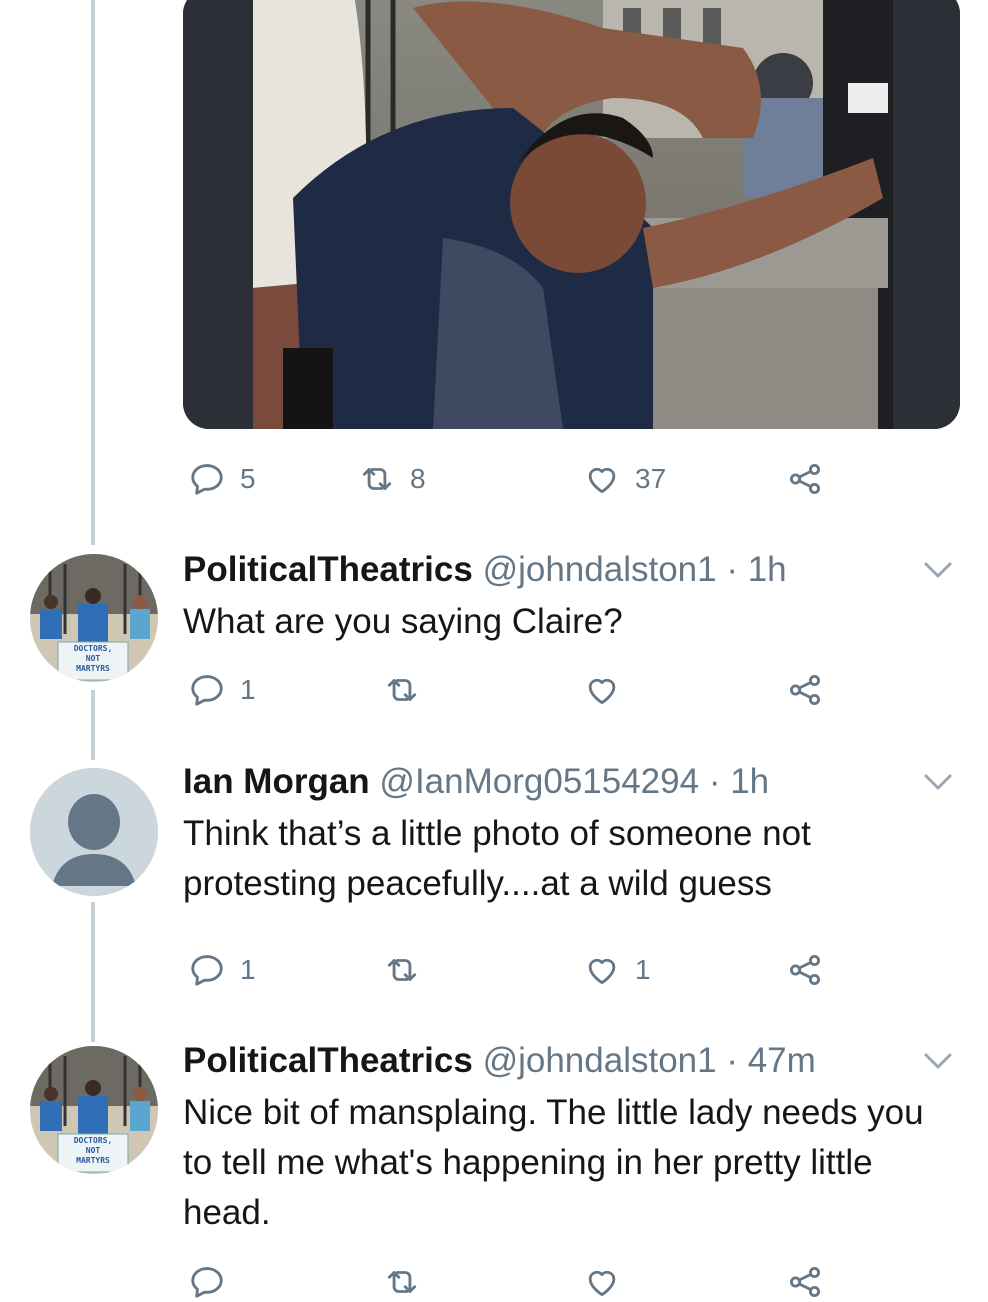 The image size is (988, 1302). I want to click on like-button: 37, so click(624, 479).